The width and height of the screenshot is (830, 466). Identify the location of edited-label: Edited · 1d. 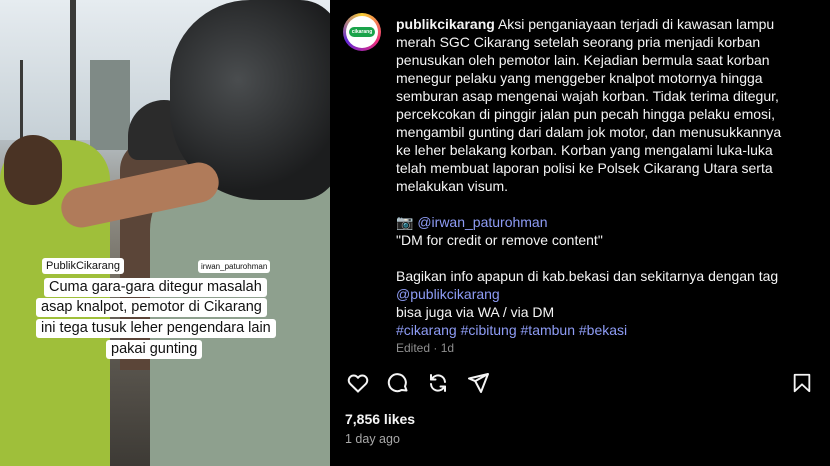
(425, 348).